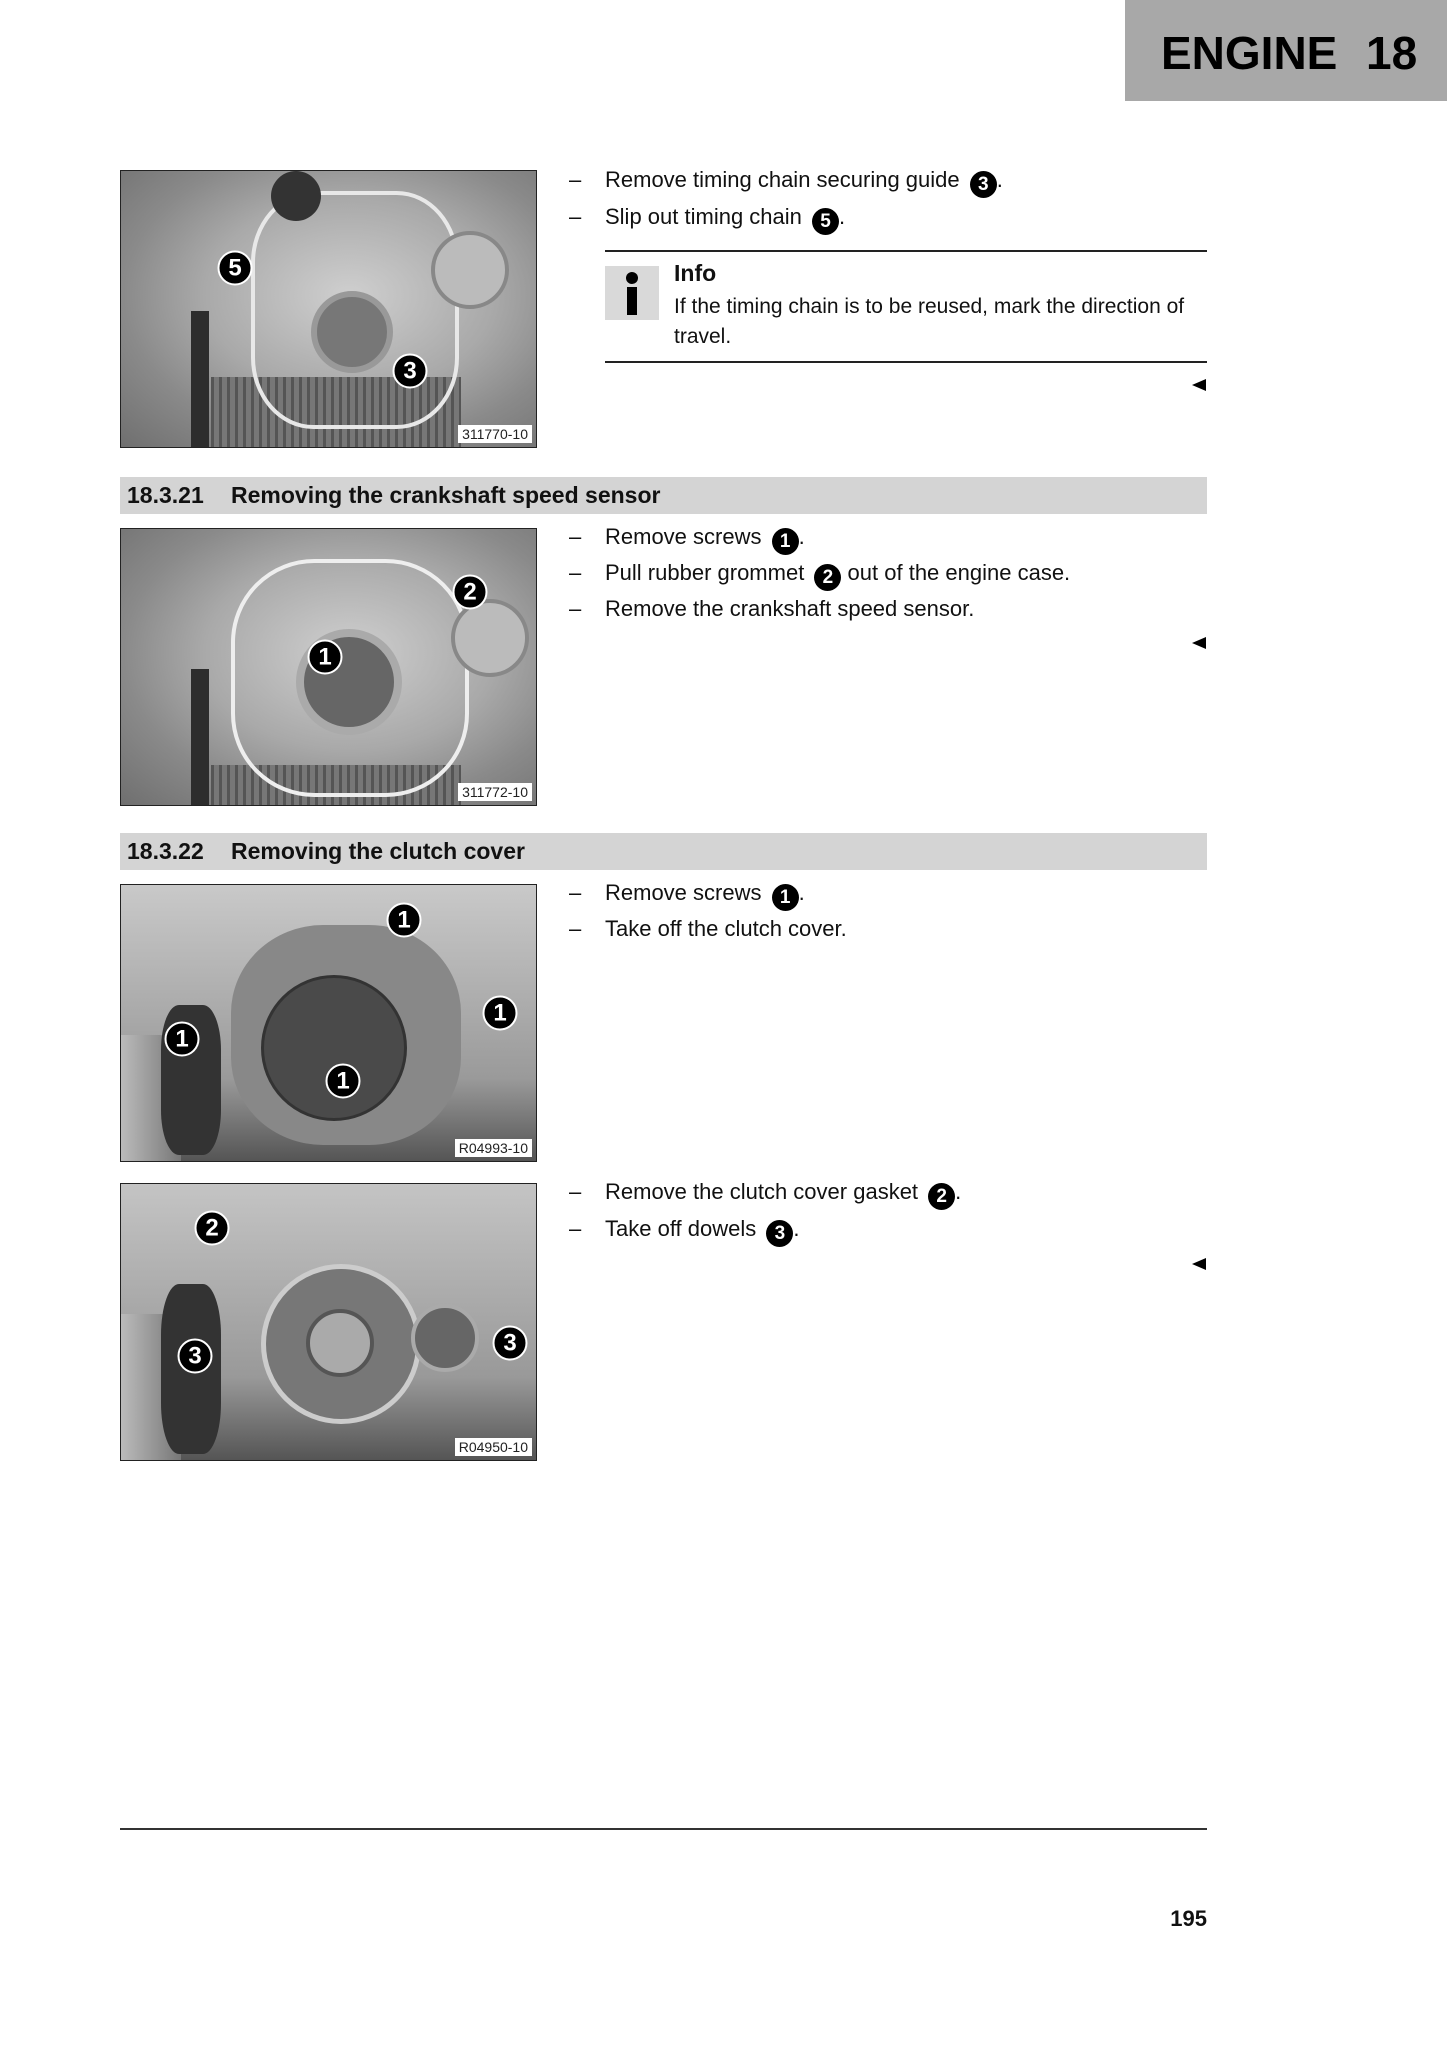 The image size is (1447, 2048). I want to click on step-item: – Take off the clutch cover., so click(708, 929).